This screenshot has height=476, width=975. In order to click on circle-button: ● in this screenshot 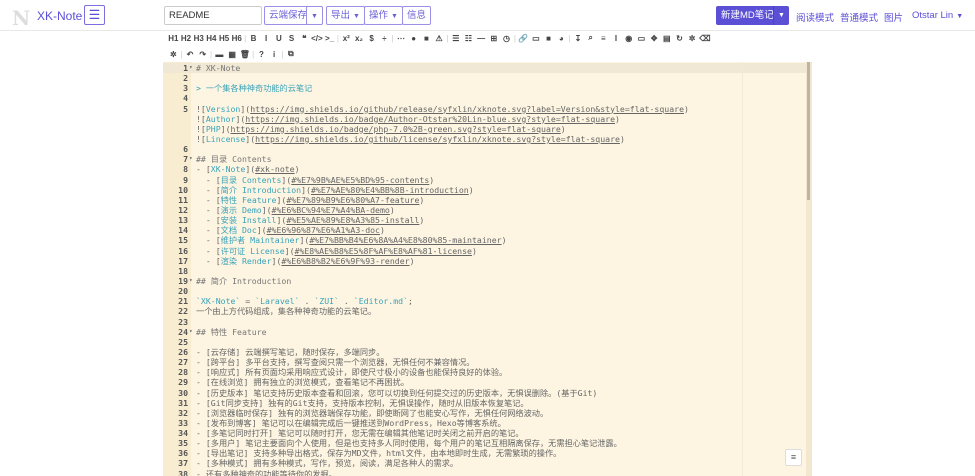, I will do `click(413, 38)`.